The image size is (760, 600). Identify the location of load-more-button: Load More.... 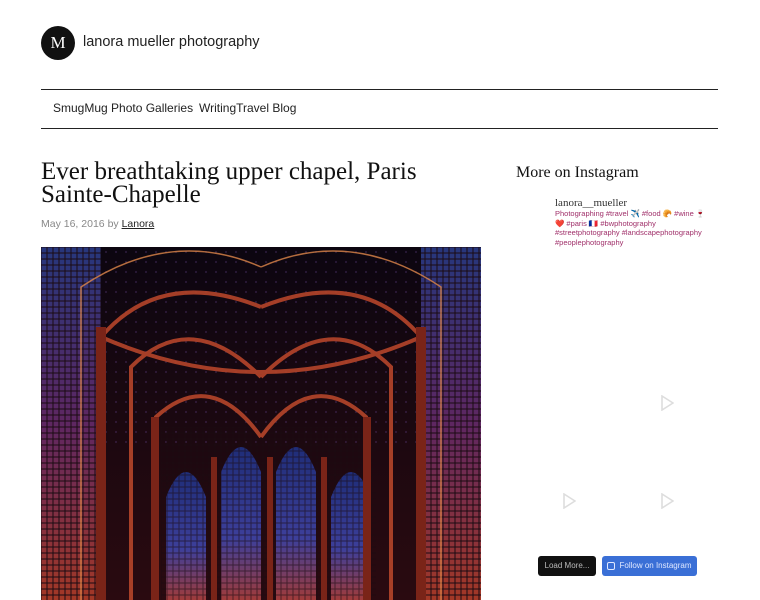
(567, 566).